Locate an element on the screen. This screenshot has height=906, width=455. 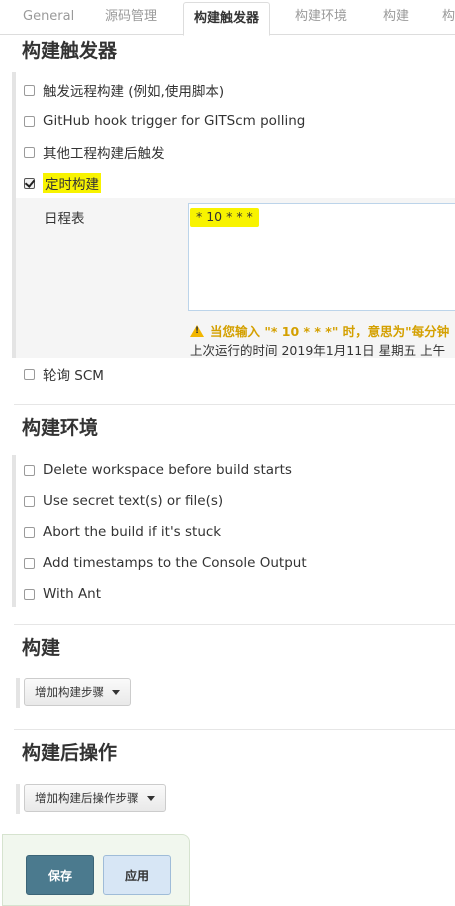
option-label: 定时构建 is located at coordinates (72, 183).